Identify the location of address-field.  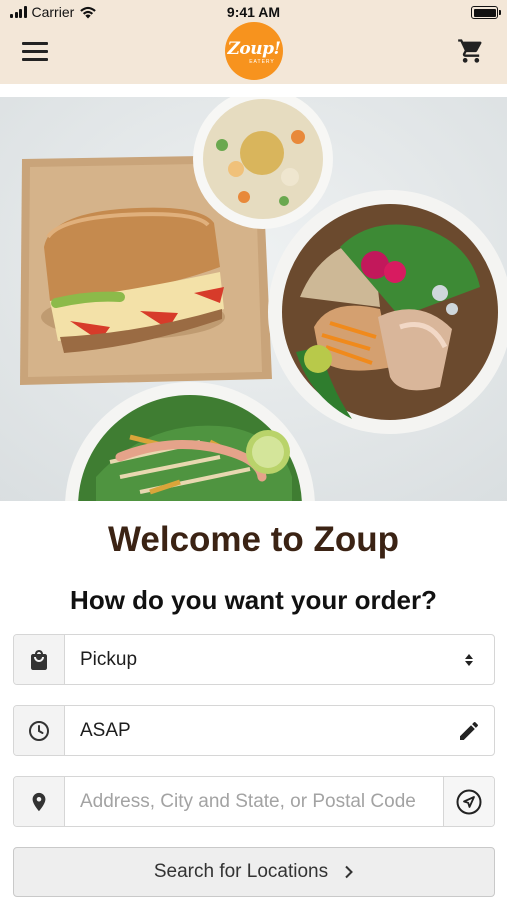
(254, 801).